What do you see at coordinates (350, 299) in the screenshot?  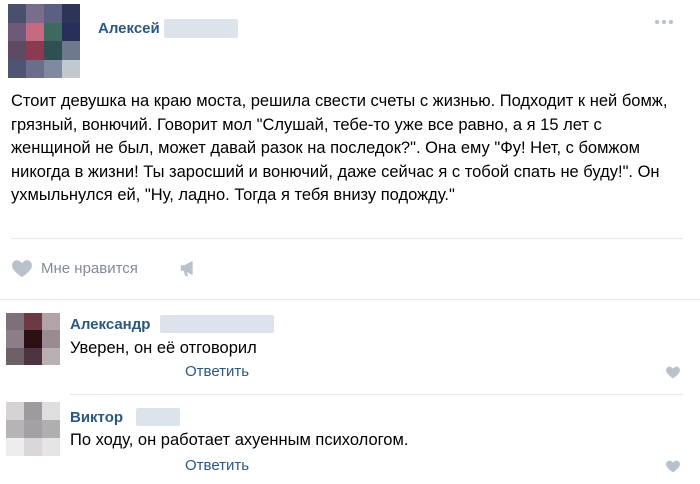 I see `comments-divider` at bounding box center [350, 299].